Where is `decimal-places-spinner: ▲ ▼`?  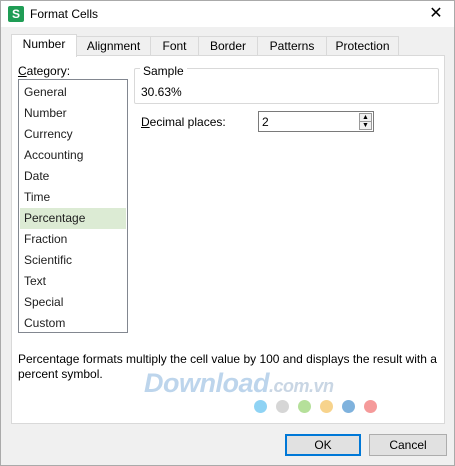 decimal-places-spinner: ▲ ▼ is located at coordinates (316, 121).